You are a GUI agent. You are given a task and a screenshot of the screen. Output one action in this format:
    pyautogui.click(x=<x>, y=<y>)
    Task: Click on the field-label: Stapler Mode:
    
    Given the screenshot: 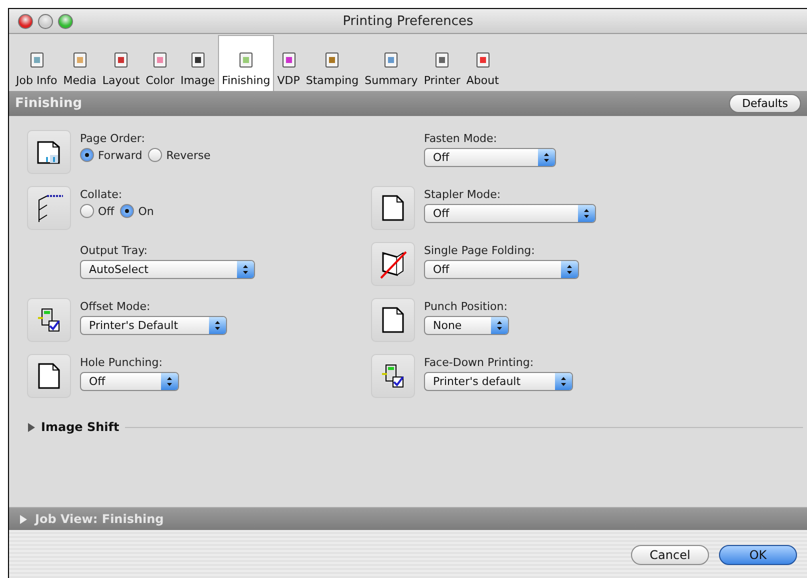 What is the action you would take?
    pyautogui.click(x=463, y=194)
    